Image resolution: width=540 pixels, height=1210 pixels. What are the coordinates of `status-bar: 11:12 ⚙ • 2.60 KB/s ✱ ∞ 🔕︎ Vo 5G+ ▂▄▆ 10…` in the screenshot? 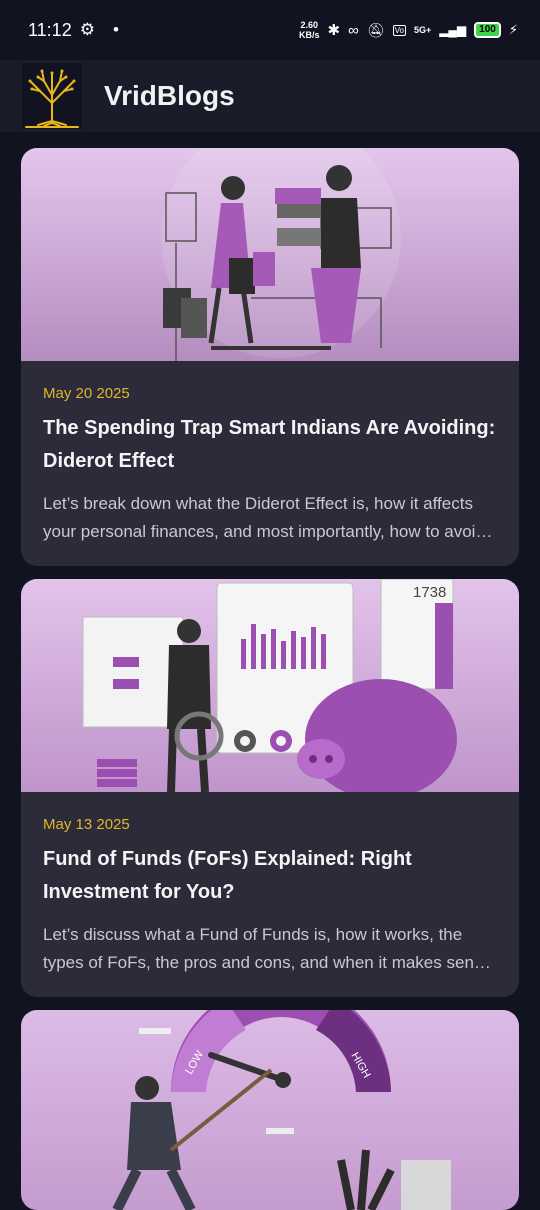 It's located at (270, 30).